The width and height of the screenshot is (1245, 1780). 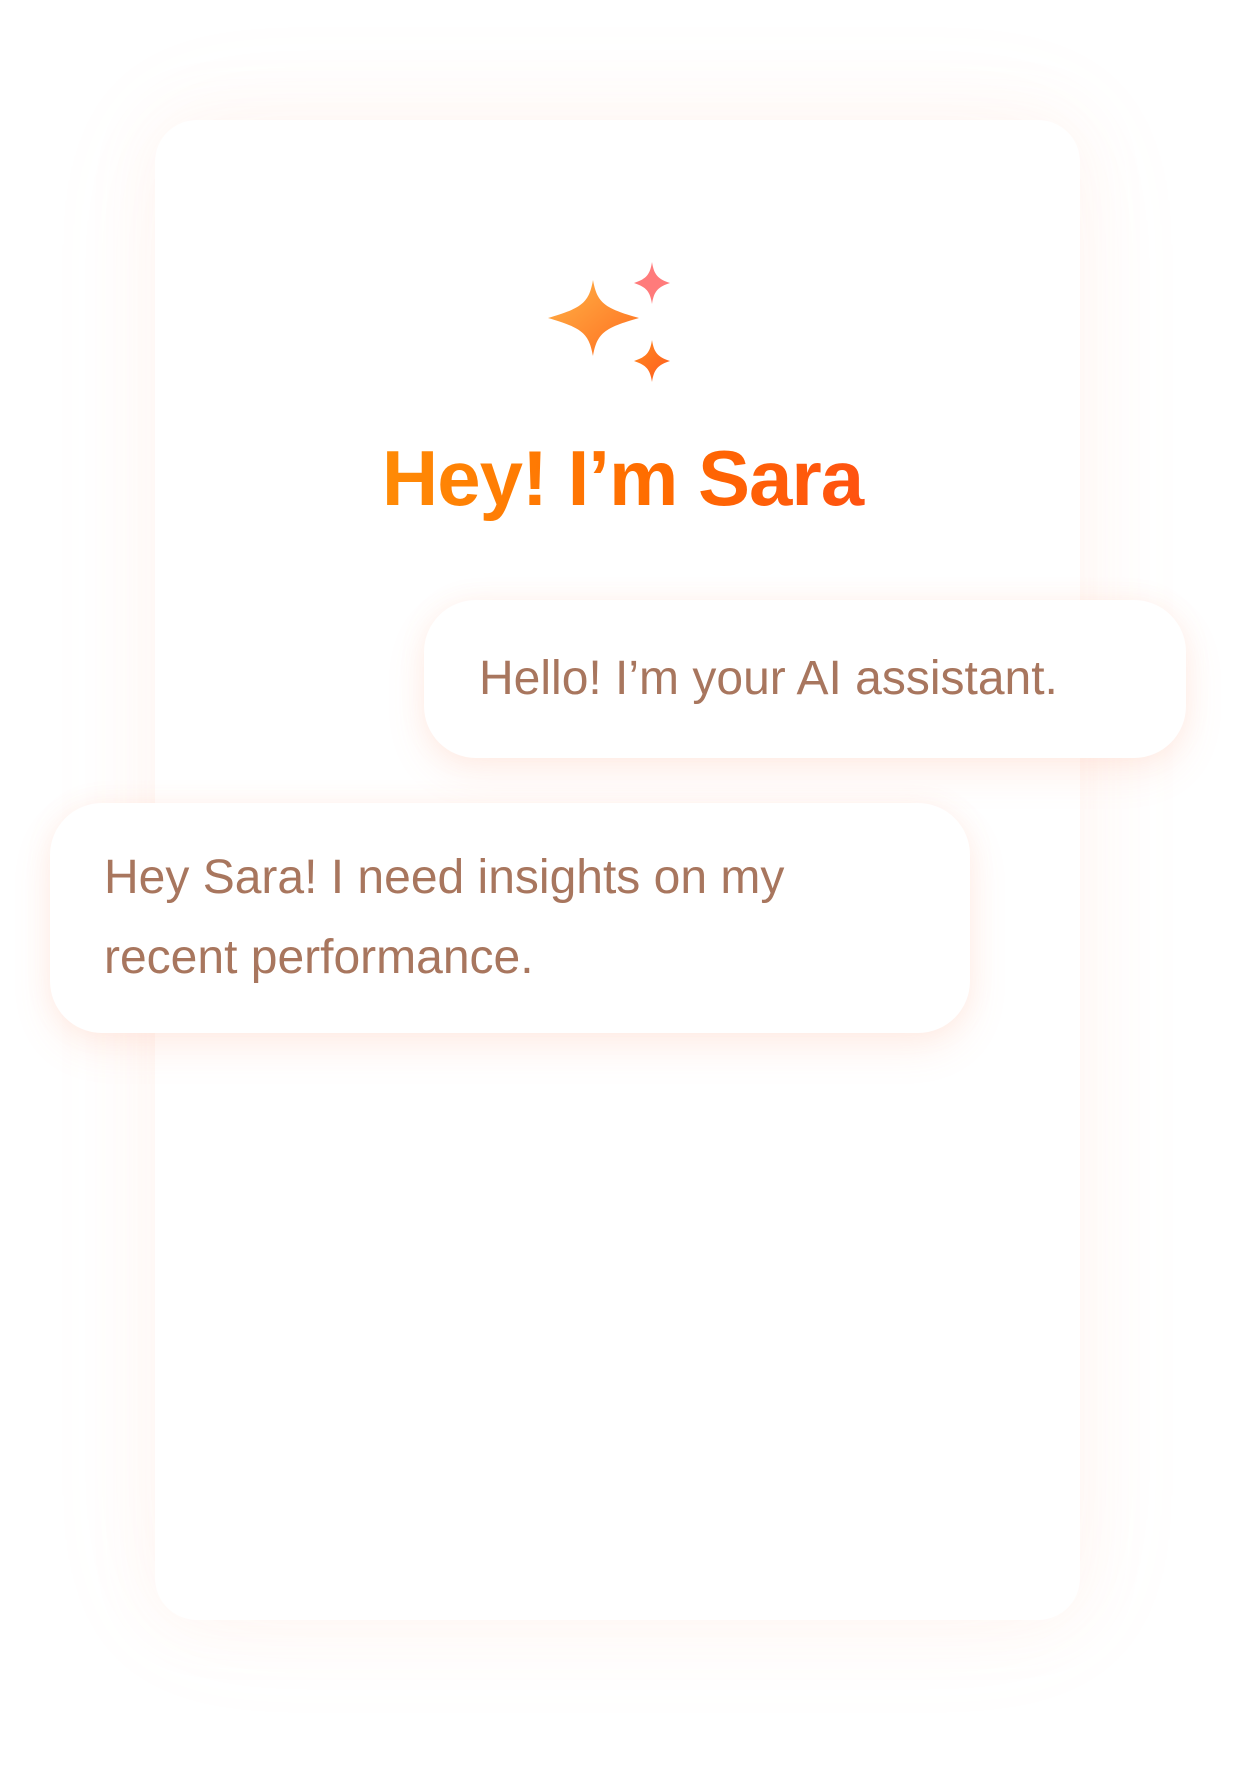 I want to click on assistant-greeting-title: Hey! I’m Sara, so click(x=622, y=478).